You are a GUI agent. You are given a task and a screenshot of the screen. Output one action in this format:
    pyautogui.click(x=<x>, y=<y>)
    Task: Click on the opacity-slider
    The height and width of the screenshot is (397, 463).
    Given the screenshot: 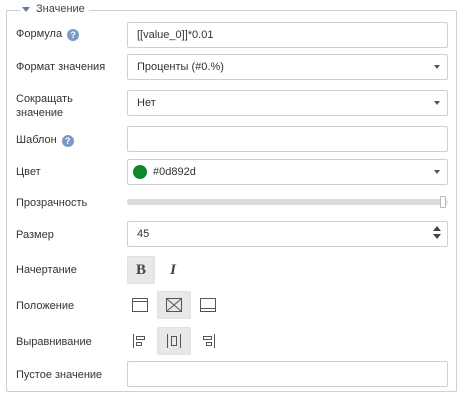 What is the action you would take?
    pyautogui.click(x=287, y=202)
    